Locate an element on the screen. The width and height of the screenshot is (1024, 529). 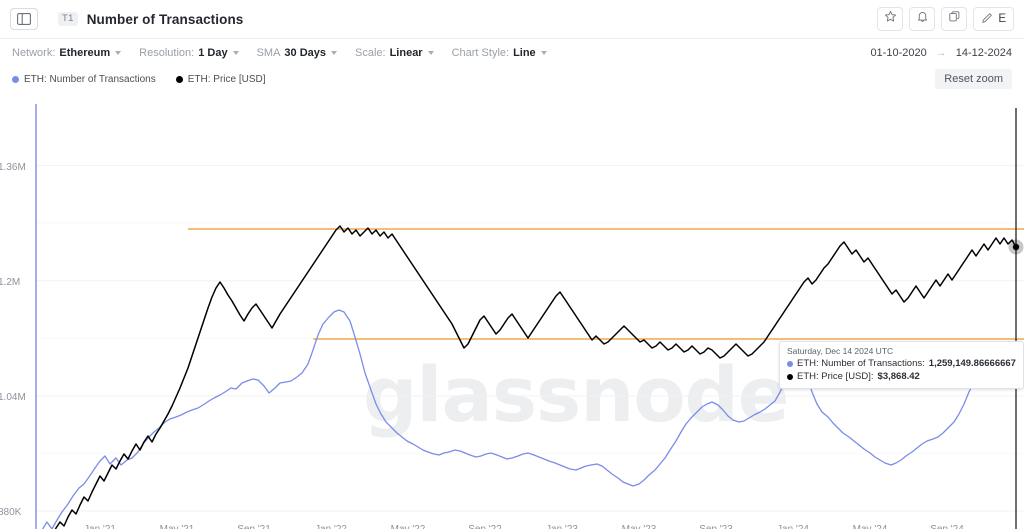
tooltip-row-1: ETH: Price [USD]: $3,868.42 is located at coordinates (901, 377).